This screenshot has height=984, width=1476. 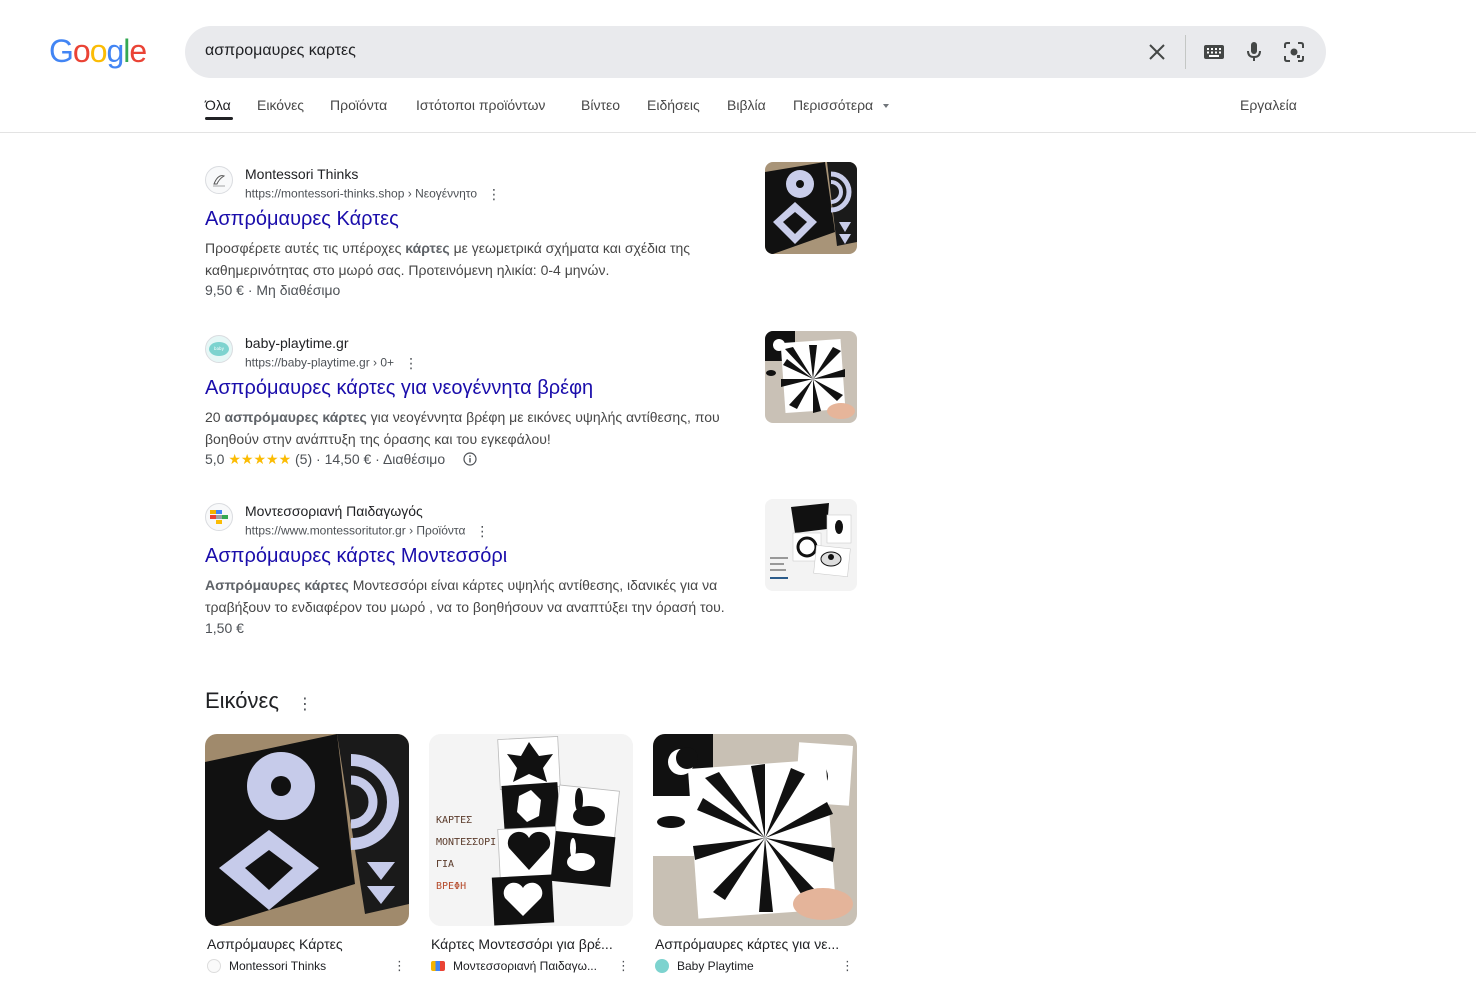 What do you see at coordinates (356, 556) in the screenshot?
I see `result-title-link: Ασπρόμαυρες κάρτες Μοντεσσόρι` at bounding box center [356, 556].